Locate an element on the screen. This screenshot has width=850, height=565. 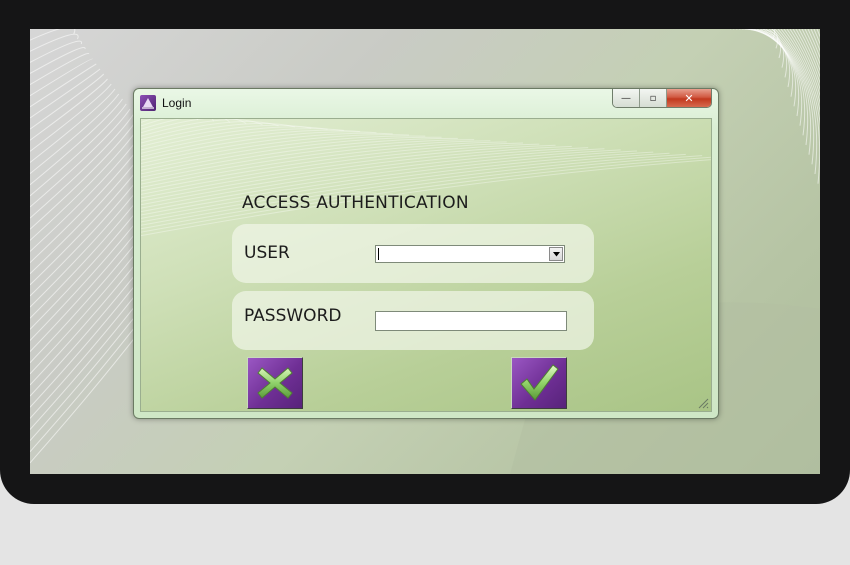
minimize-icon: — is located at coordinates (626, 98).